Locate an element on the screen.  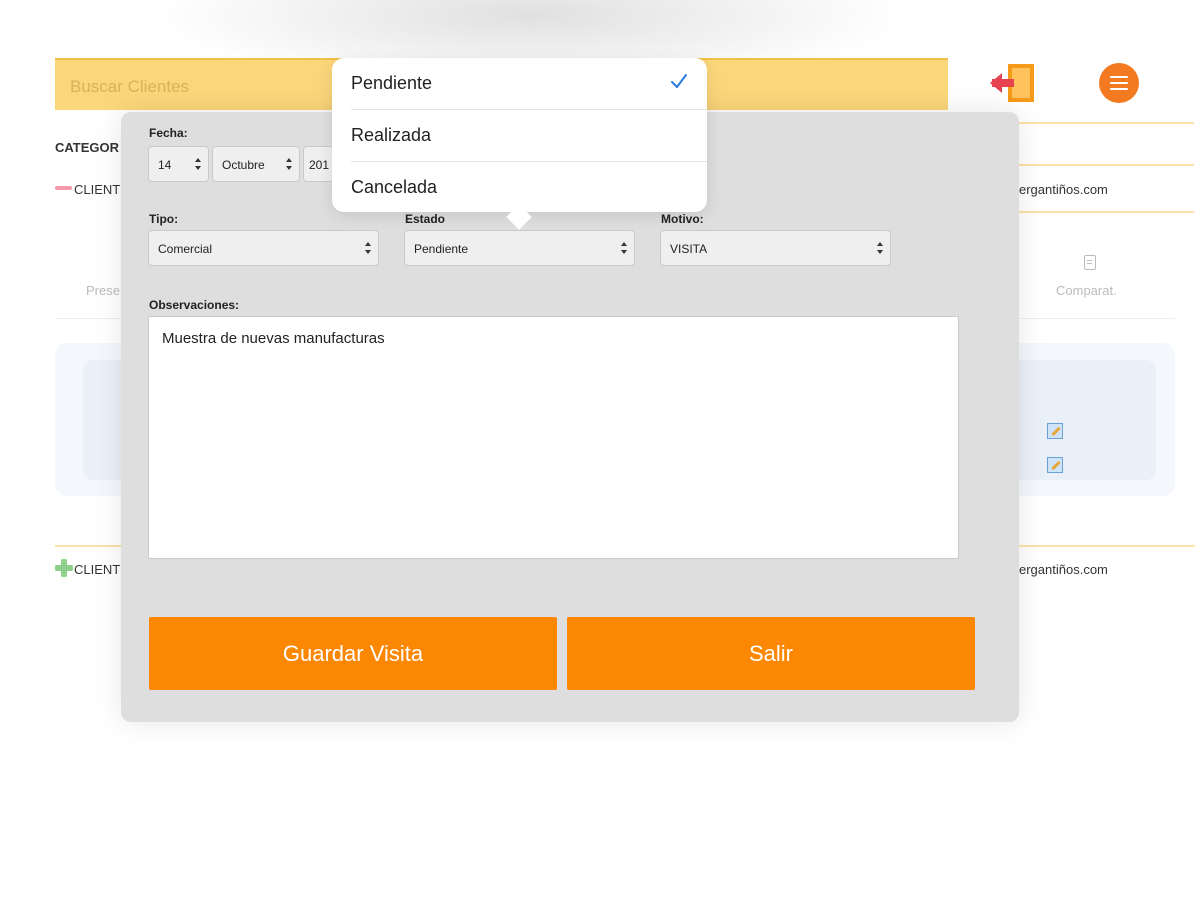
categoria-label: CATEGOR is located at coordinates (87, 147).